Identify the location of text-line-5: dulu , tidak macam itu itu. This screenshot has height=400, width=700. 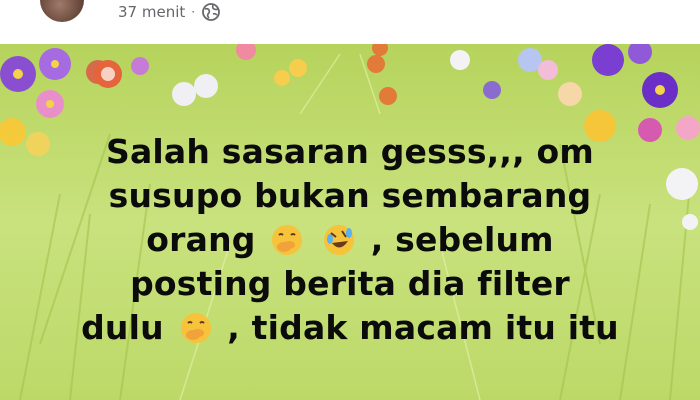
(350, 328).